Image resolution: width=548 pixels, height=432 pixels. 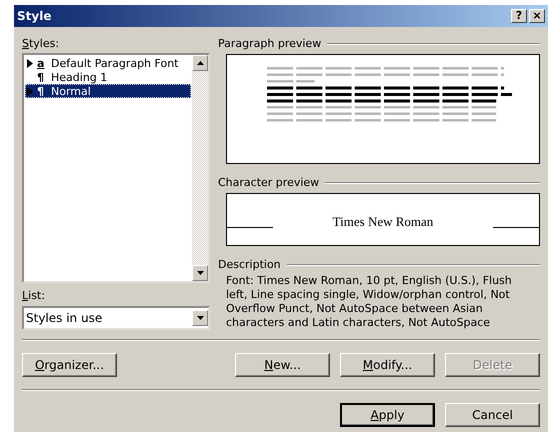 I want to click on scroll-down-button, so click(x=200, y=273).